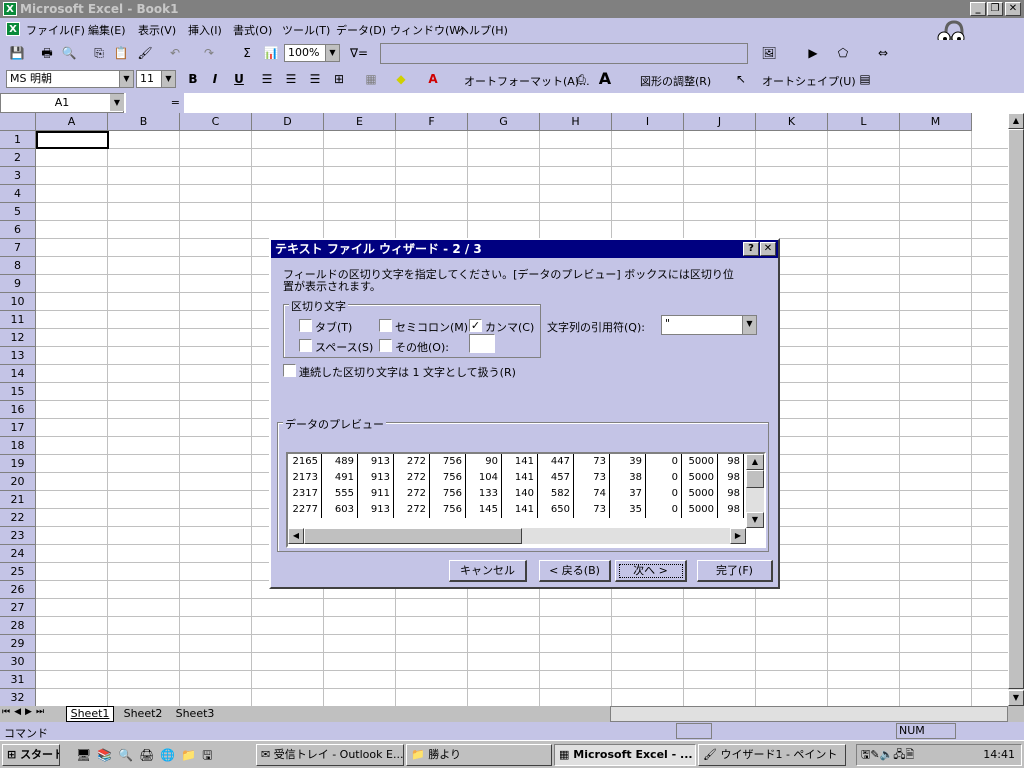 This screenshot has width=1024, height=768. What do you see at coordinates (360, 122) in the screenshot?
I see `column-header: E` at bounding box center [360, 122].